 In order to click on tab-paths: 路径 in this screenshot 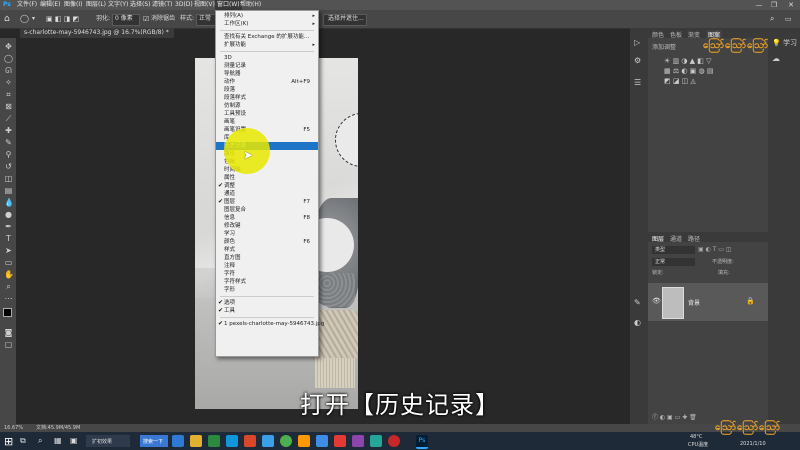, I will do `click(694, 238)`.